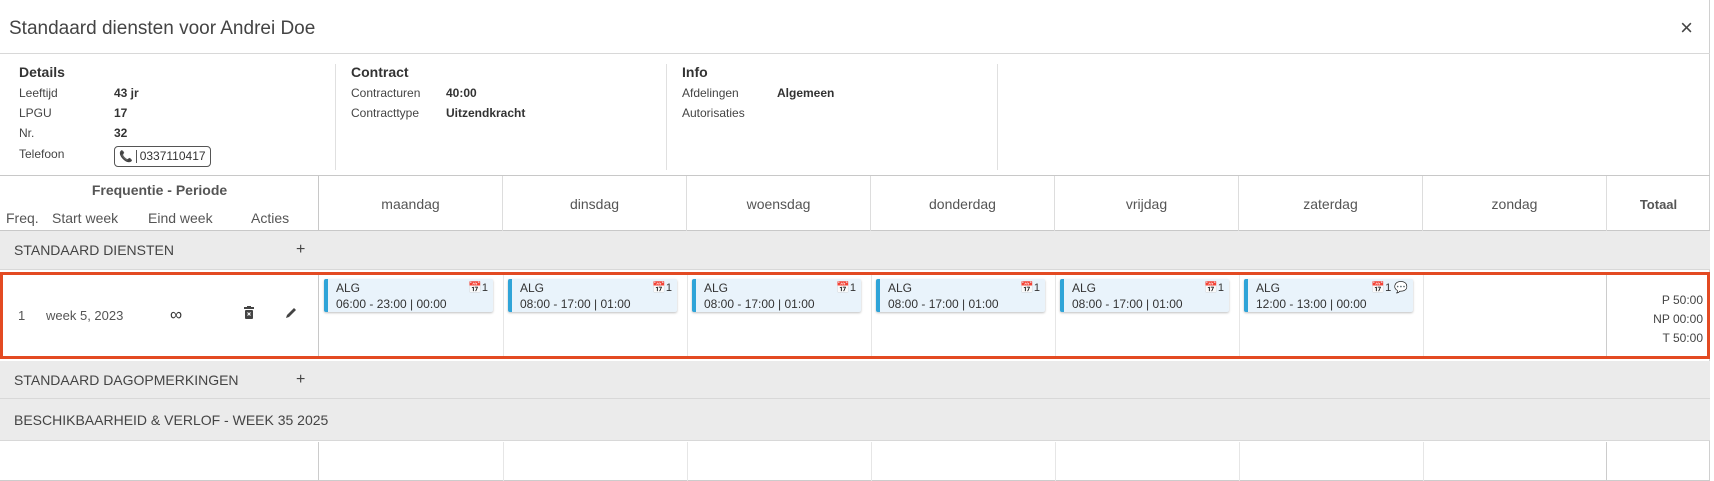 The width and height of the screenshot is (1714, 481). I want to click on actions-header: Acties, so click(270, 218).